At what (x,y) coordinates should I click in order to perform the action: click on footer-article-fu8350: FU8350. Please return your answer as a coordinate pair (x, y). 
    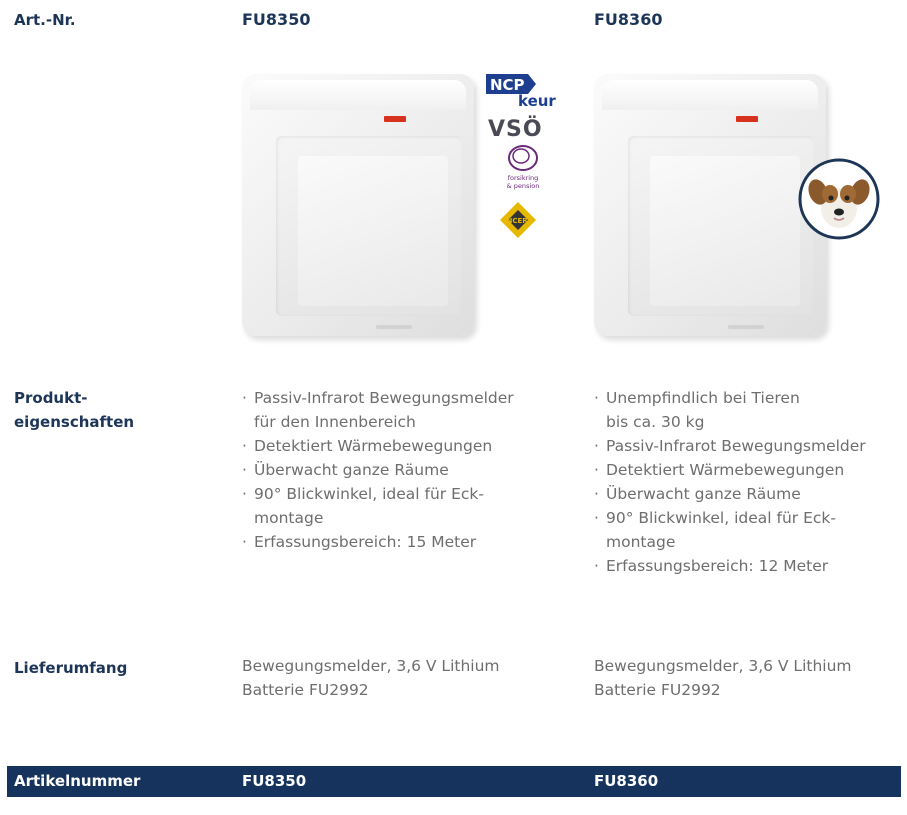
    Looking at the image, I should click on (274, 781).